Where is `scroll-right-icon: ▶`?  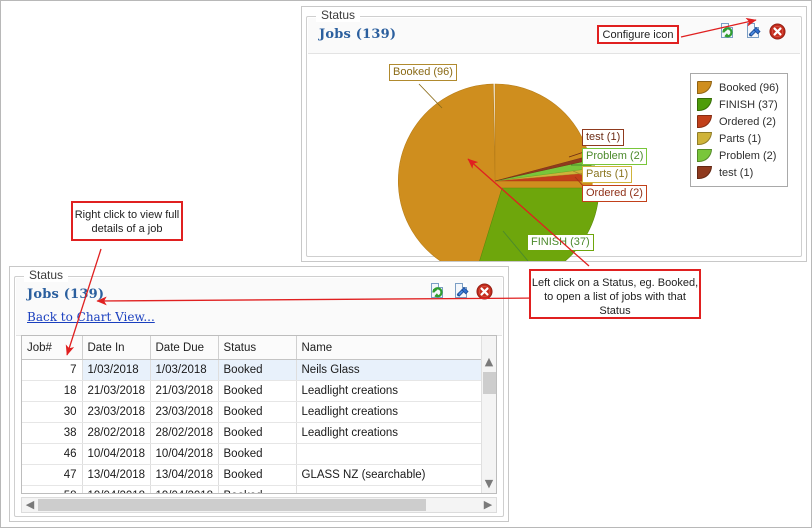
scroll-right-icon: ▶ is located at coordinates (488, 505).